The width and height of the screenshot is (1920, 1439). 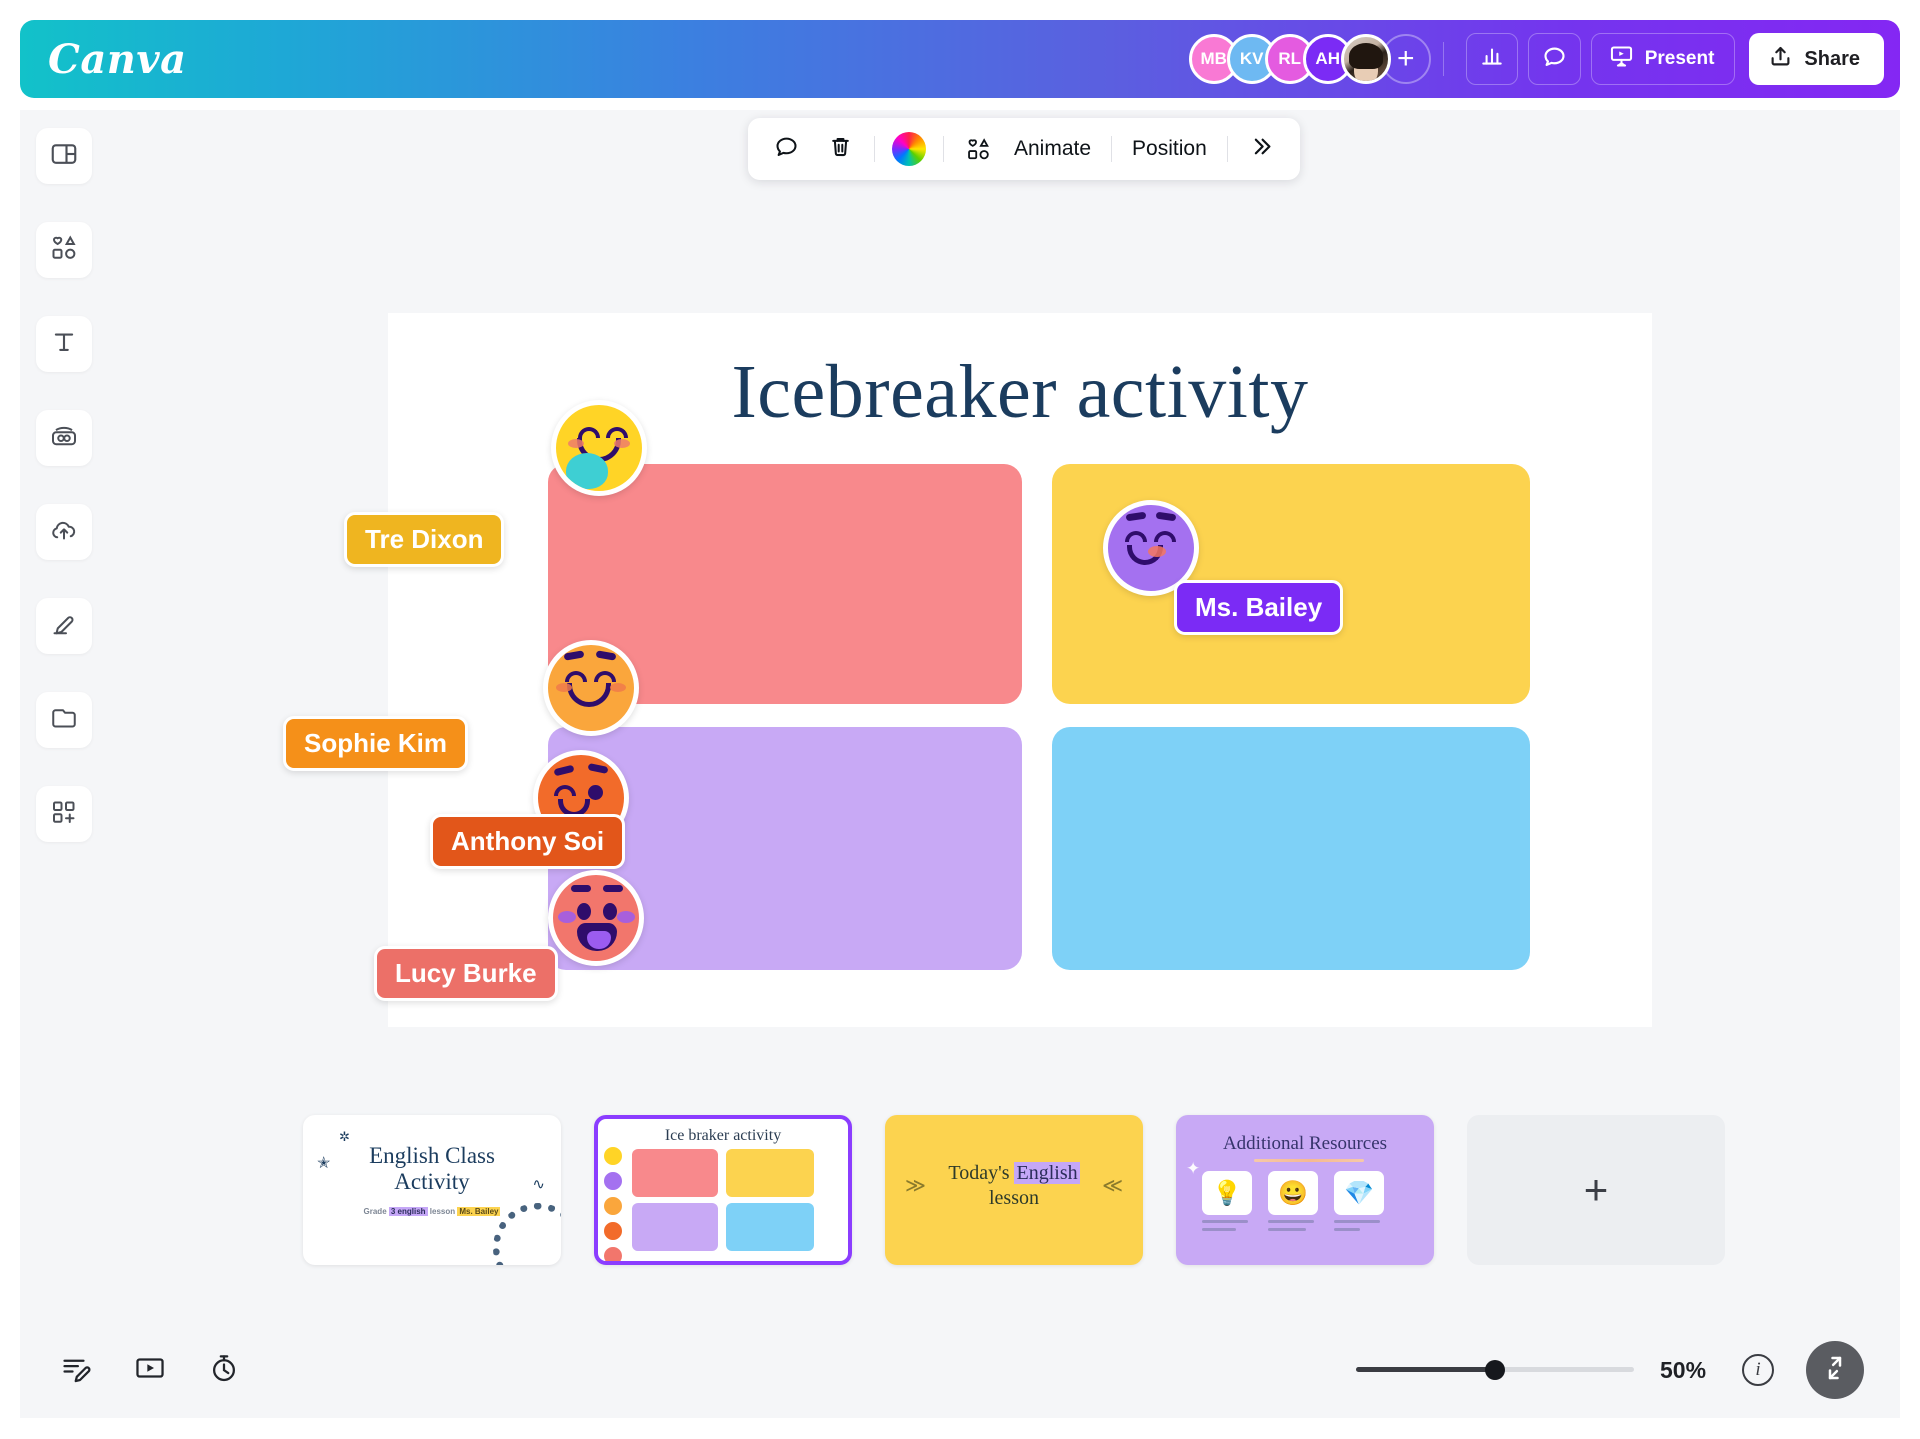 I want to click on shapes-elements-icon, so click(x=64, y=250).